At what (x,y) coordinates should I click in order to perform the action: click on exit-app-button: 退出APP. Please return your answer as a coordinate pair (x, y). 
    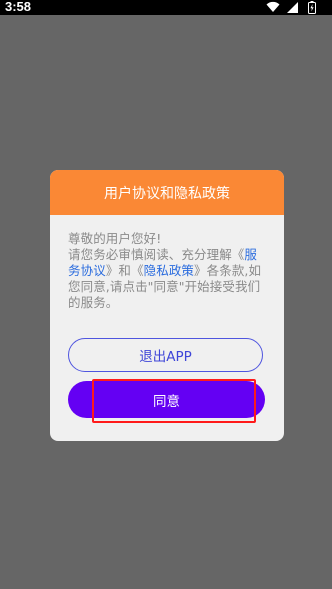
    Looking at the image, I should click on (165, 355).